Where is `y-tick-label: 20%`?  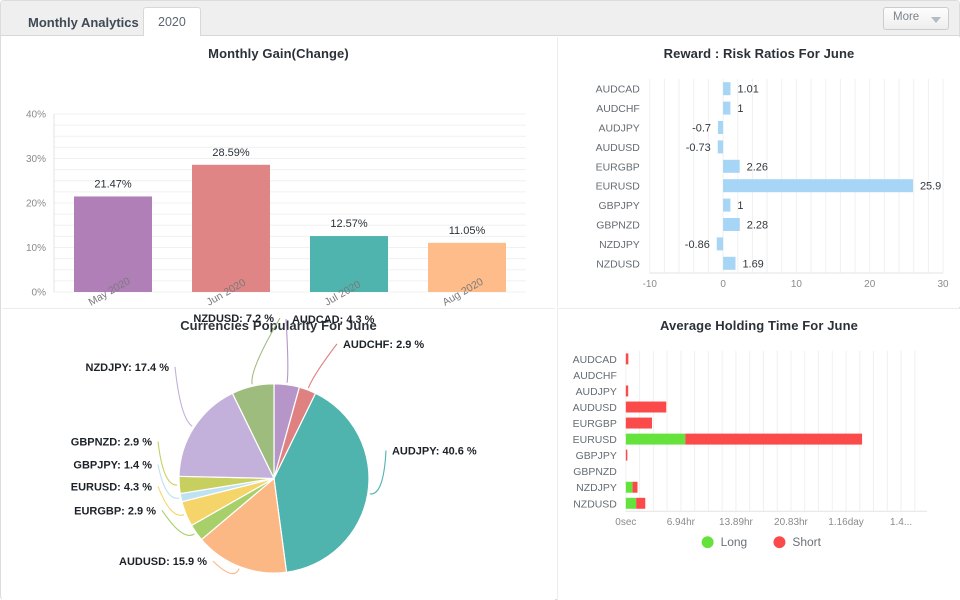
y-tick-label: 20% is located at coordinates (36, 204).